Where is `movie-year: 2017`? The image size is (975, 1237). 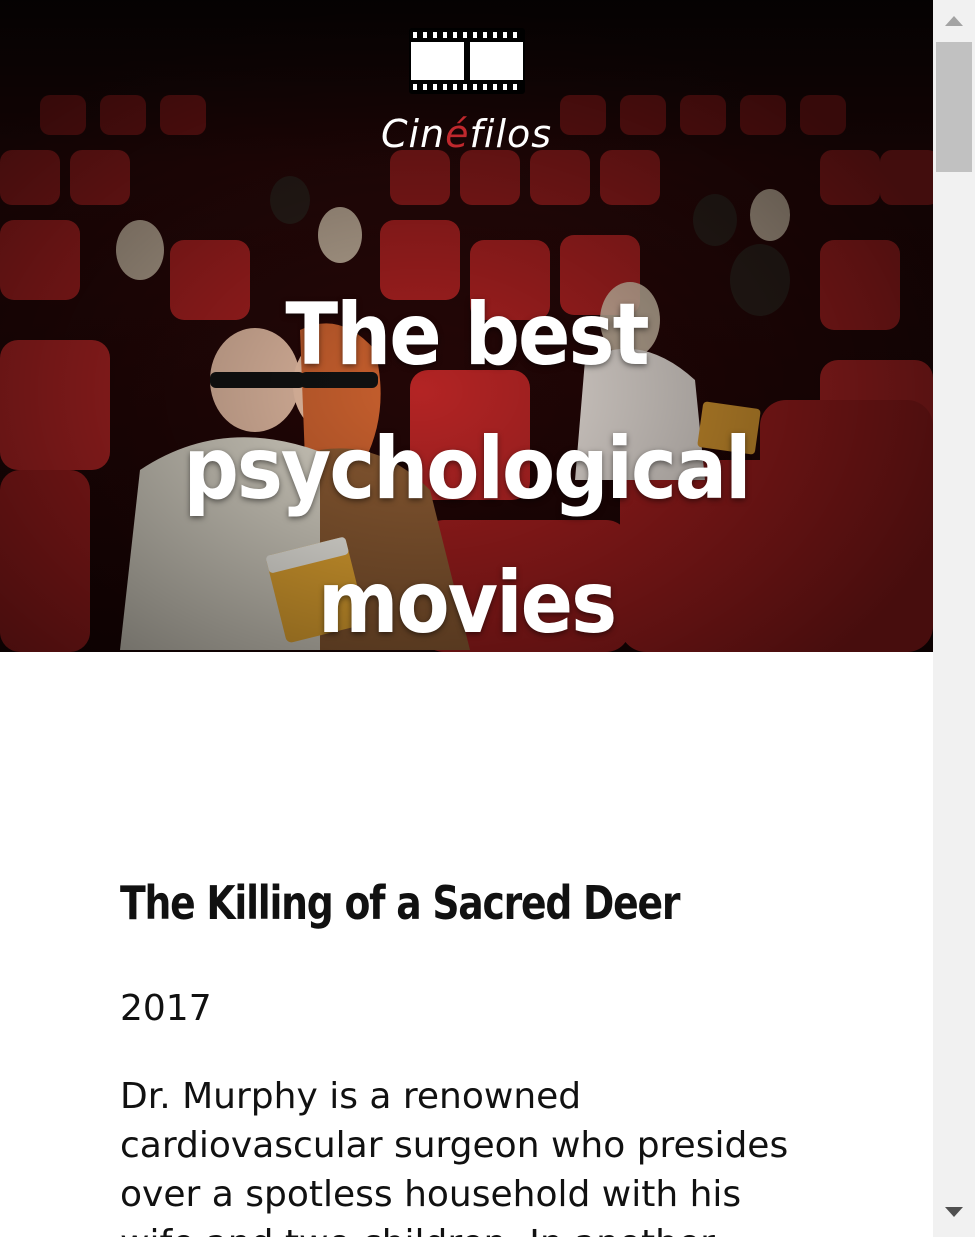 movie-year: 2017 is located at coordinates (166, 1008).